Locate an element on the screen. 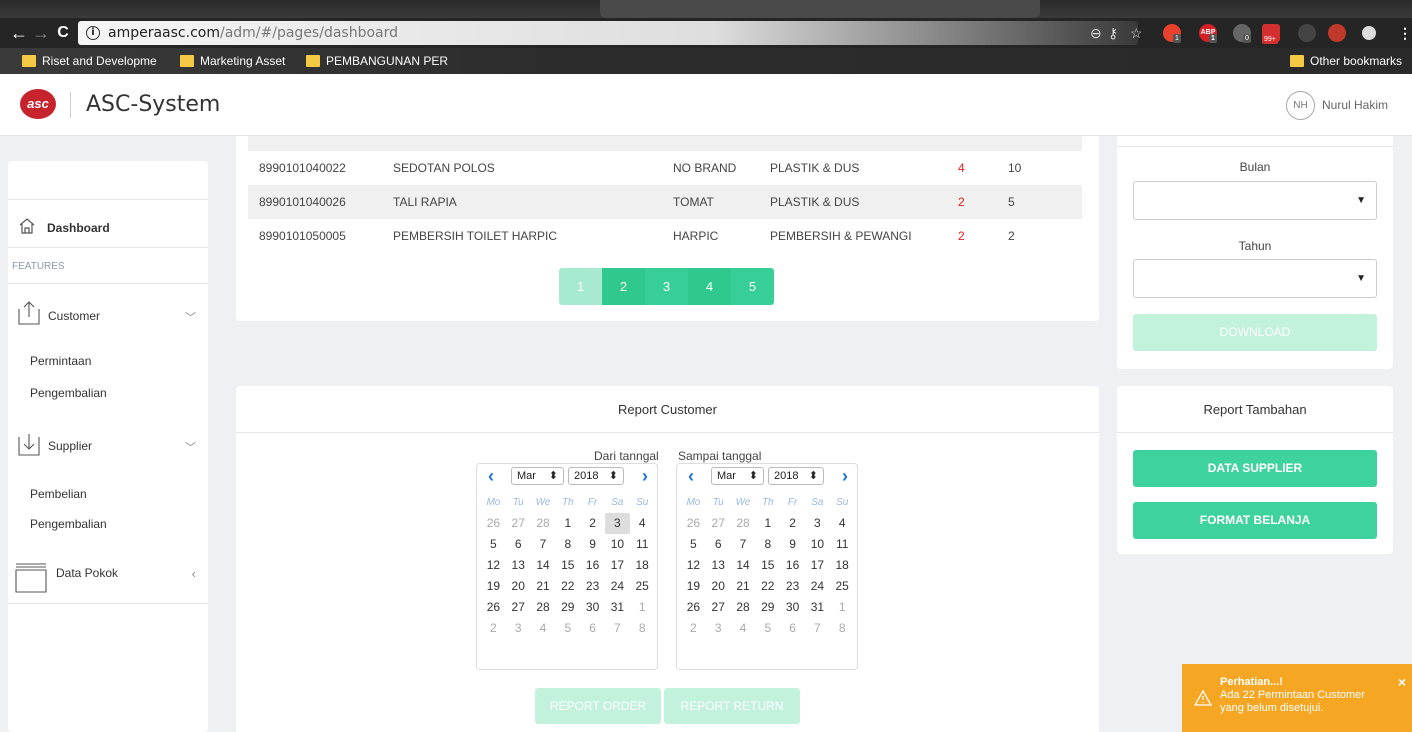 This screenshot has height=732, width=1412. close-icon: × is located at coordinates (1402, 682).